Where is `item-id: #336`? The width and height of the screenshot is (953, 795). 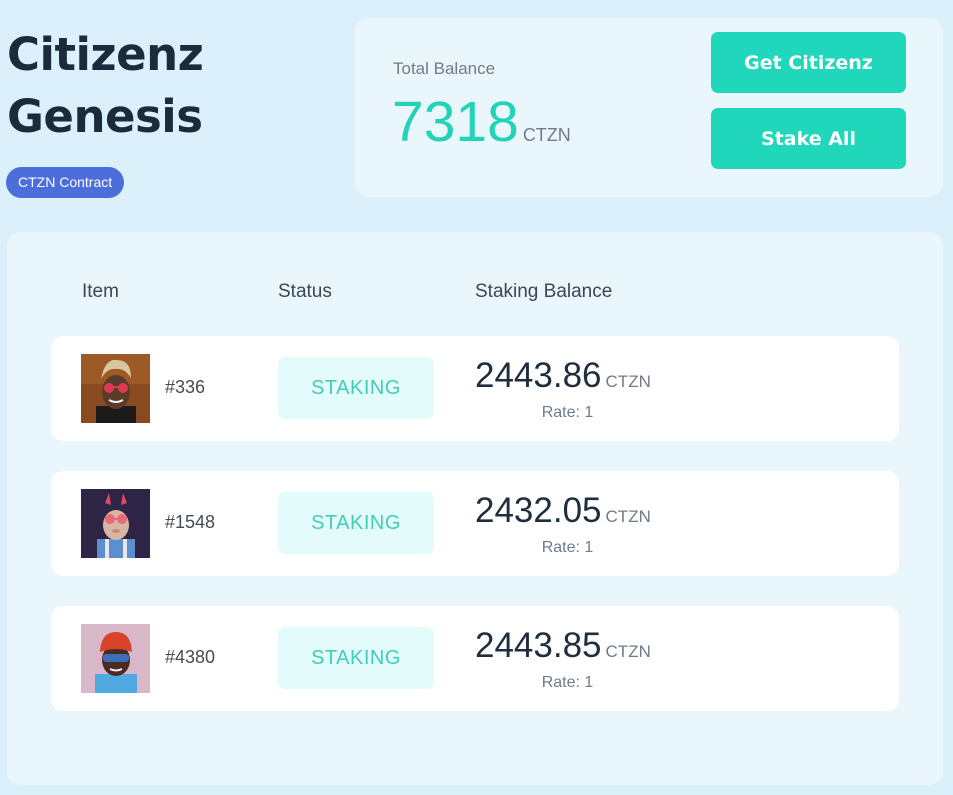 item-id: #336 is located at coordinates (185, 387).